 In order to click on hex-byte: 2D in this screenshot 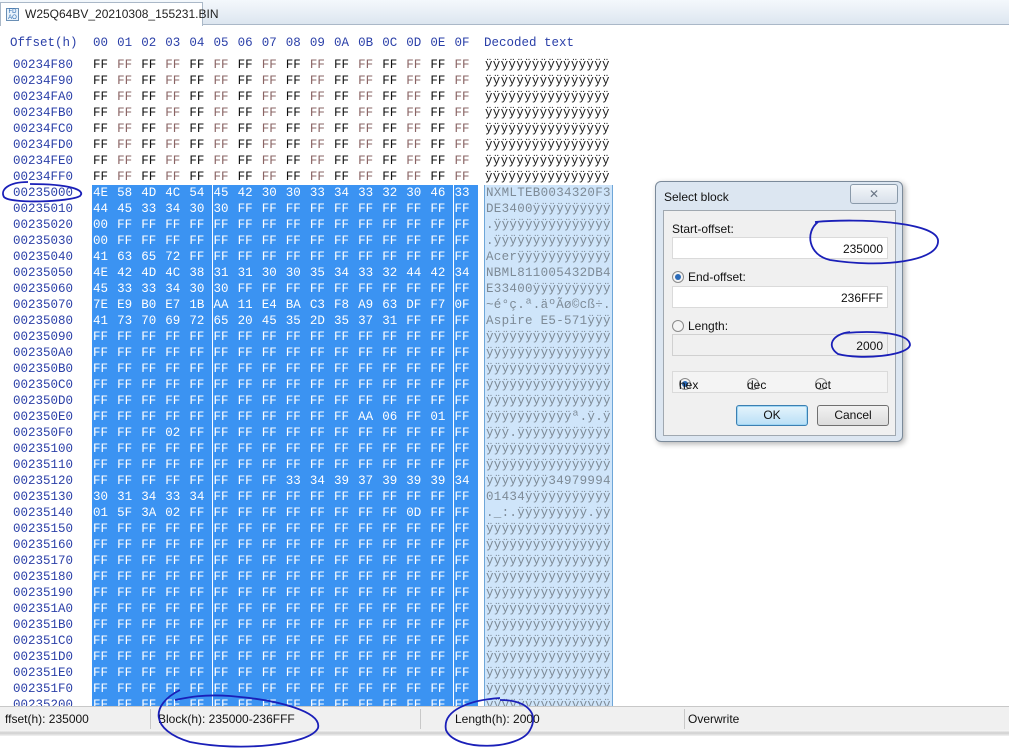, I will do `click(320, 321)`.